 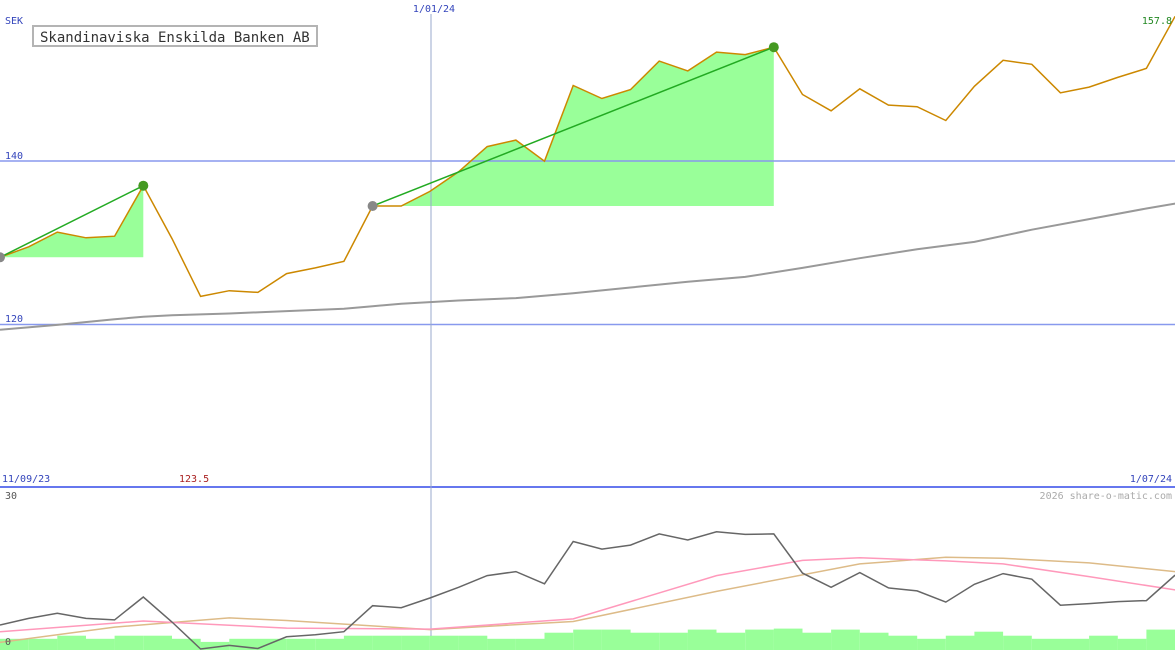 I want to click on lower-y-tick-30: 30, so click(x=11, y=496).